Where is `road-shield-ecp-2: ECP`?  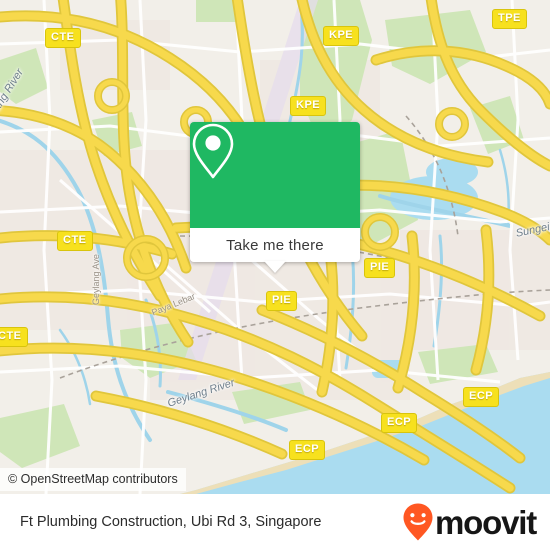 road-shield-ecp-2: ECP is located at coordinates (399, 423).